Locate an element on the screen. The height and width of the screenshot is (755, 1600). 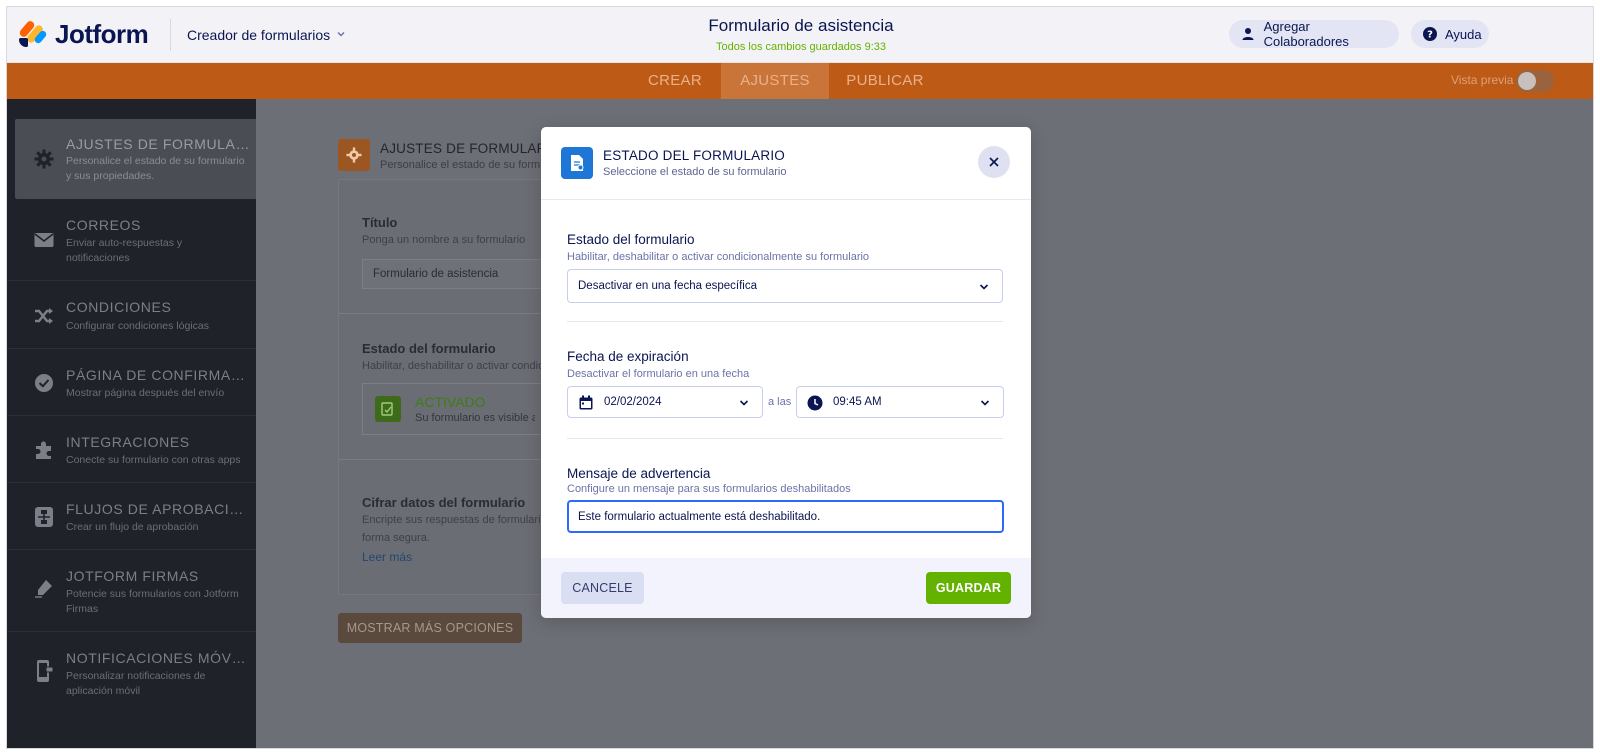
sidebar-item-title: FLUJOS DE APROBACIÓN is located at coordinates (158, 509).